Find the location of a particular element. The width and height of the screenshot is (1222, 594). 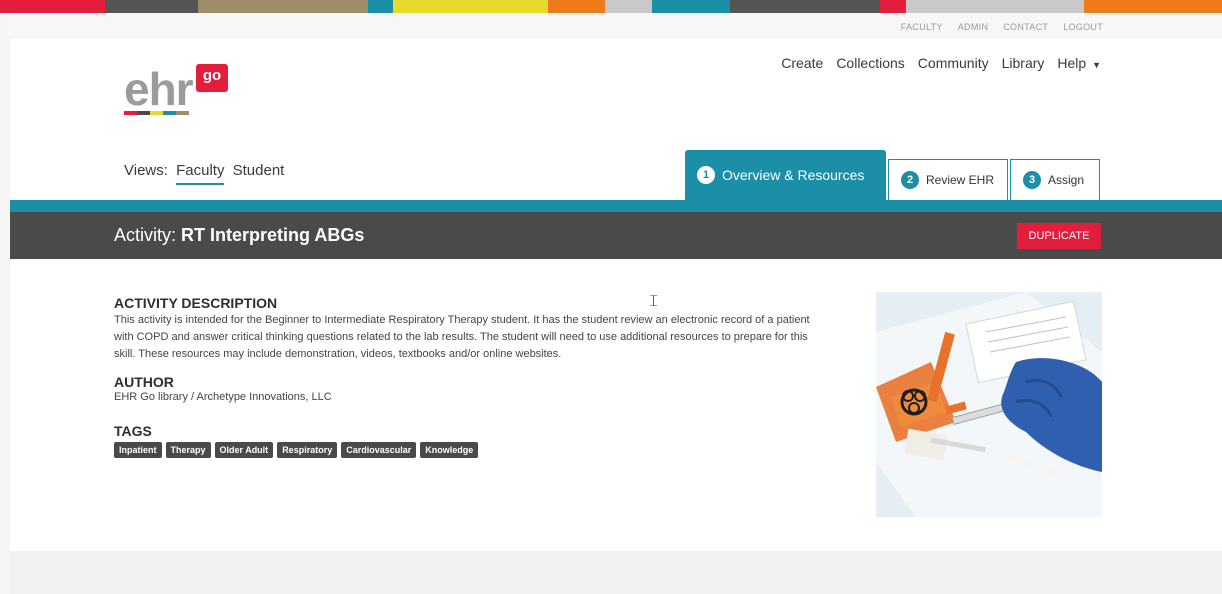

views-switcher: Views: Faculty Student is located at coordinates (206, 173).